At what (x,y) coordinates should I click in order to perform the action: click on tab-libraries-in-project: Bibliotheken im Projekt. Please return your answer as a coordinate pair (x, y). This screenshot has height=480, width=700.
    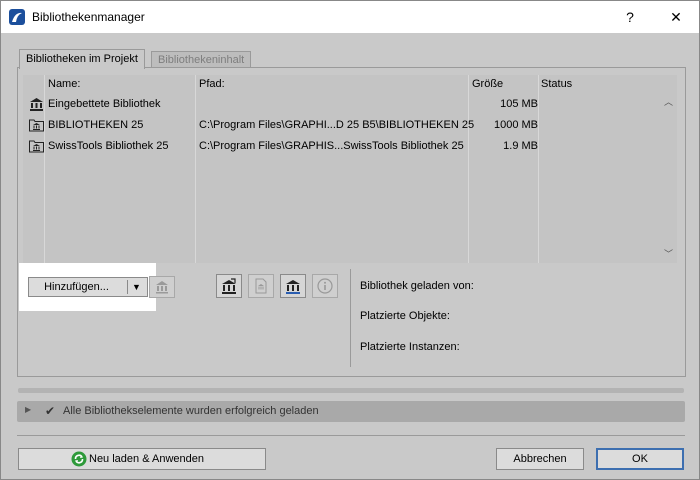
    Looking at the image, I should click on (82, 59).